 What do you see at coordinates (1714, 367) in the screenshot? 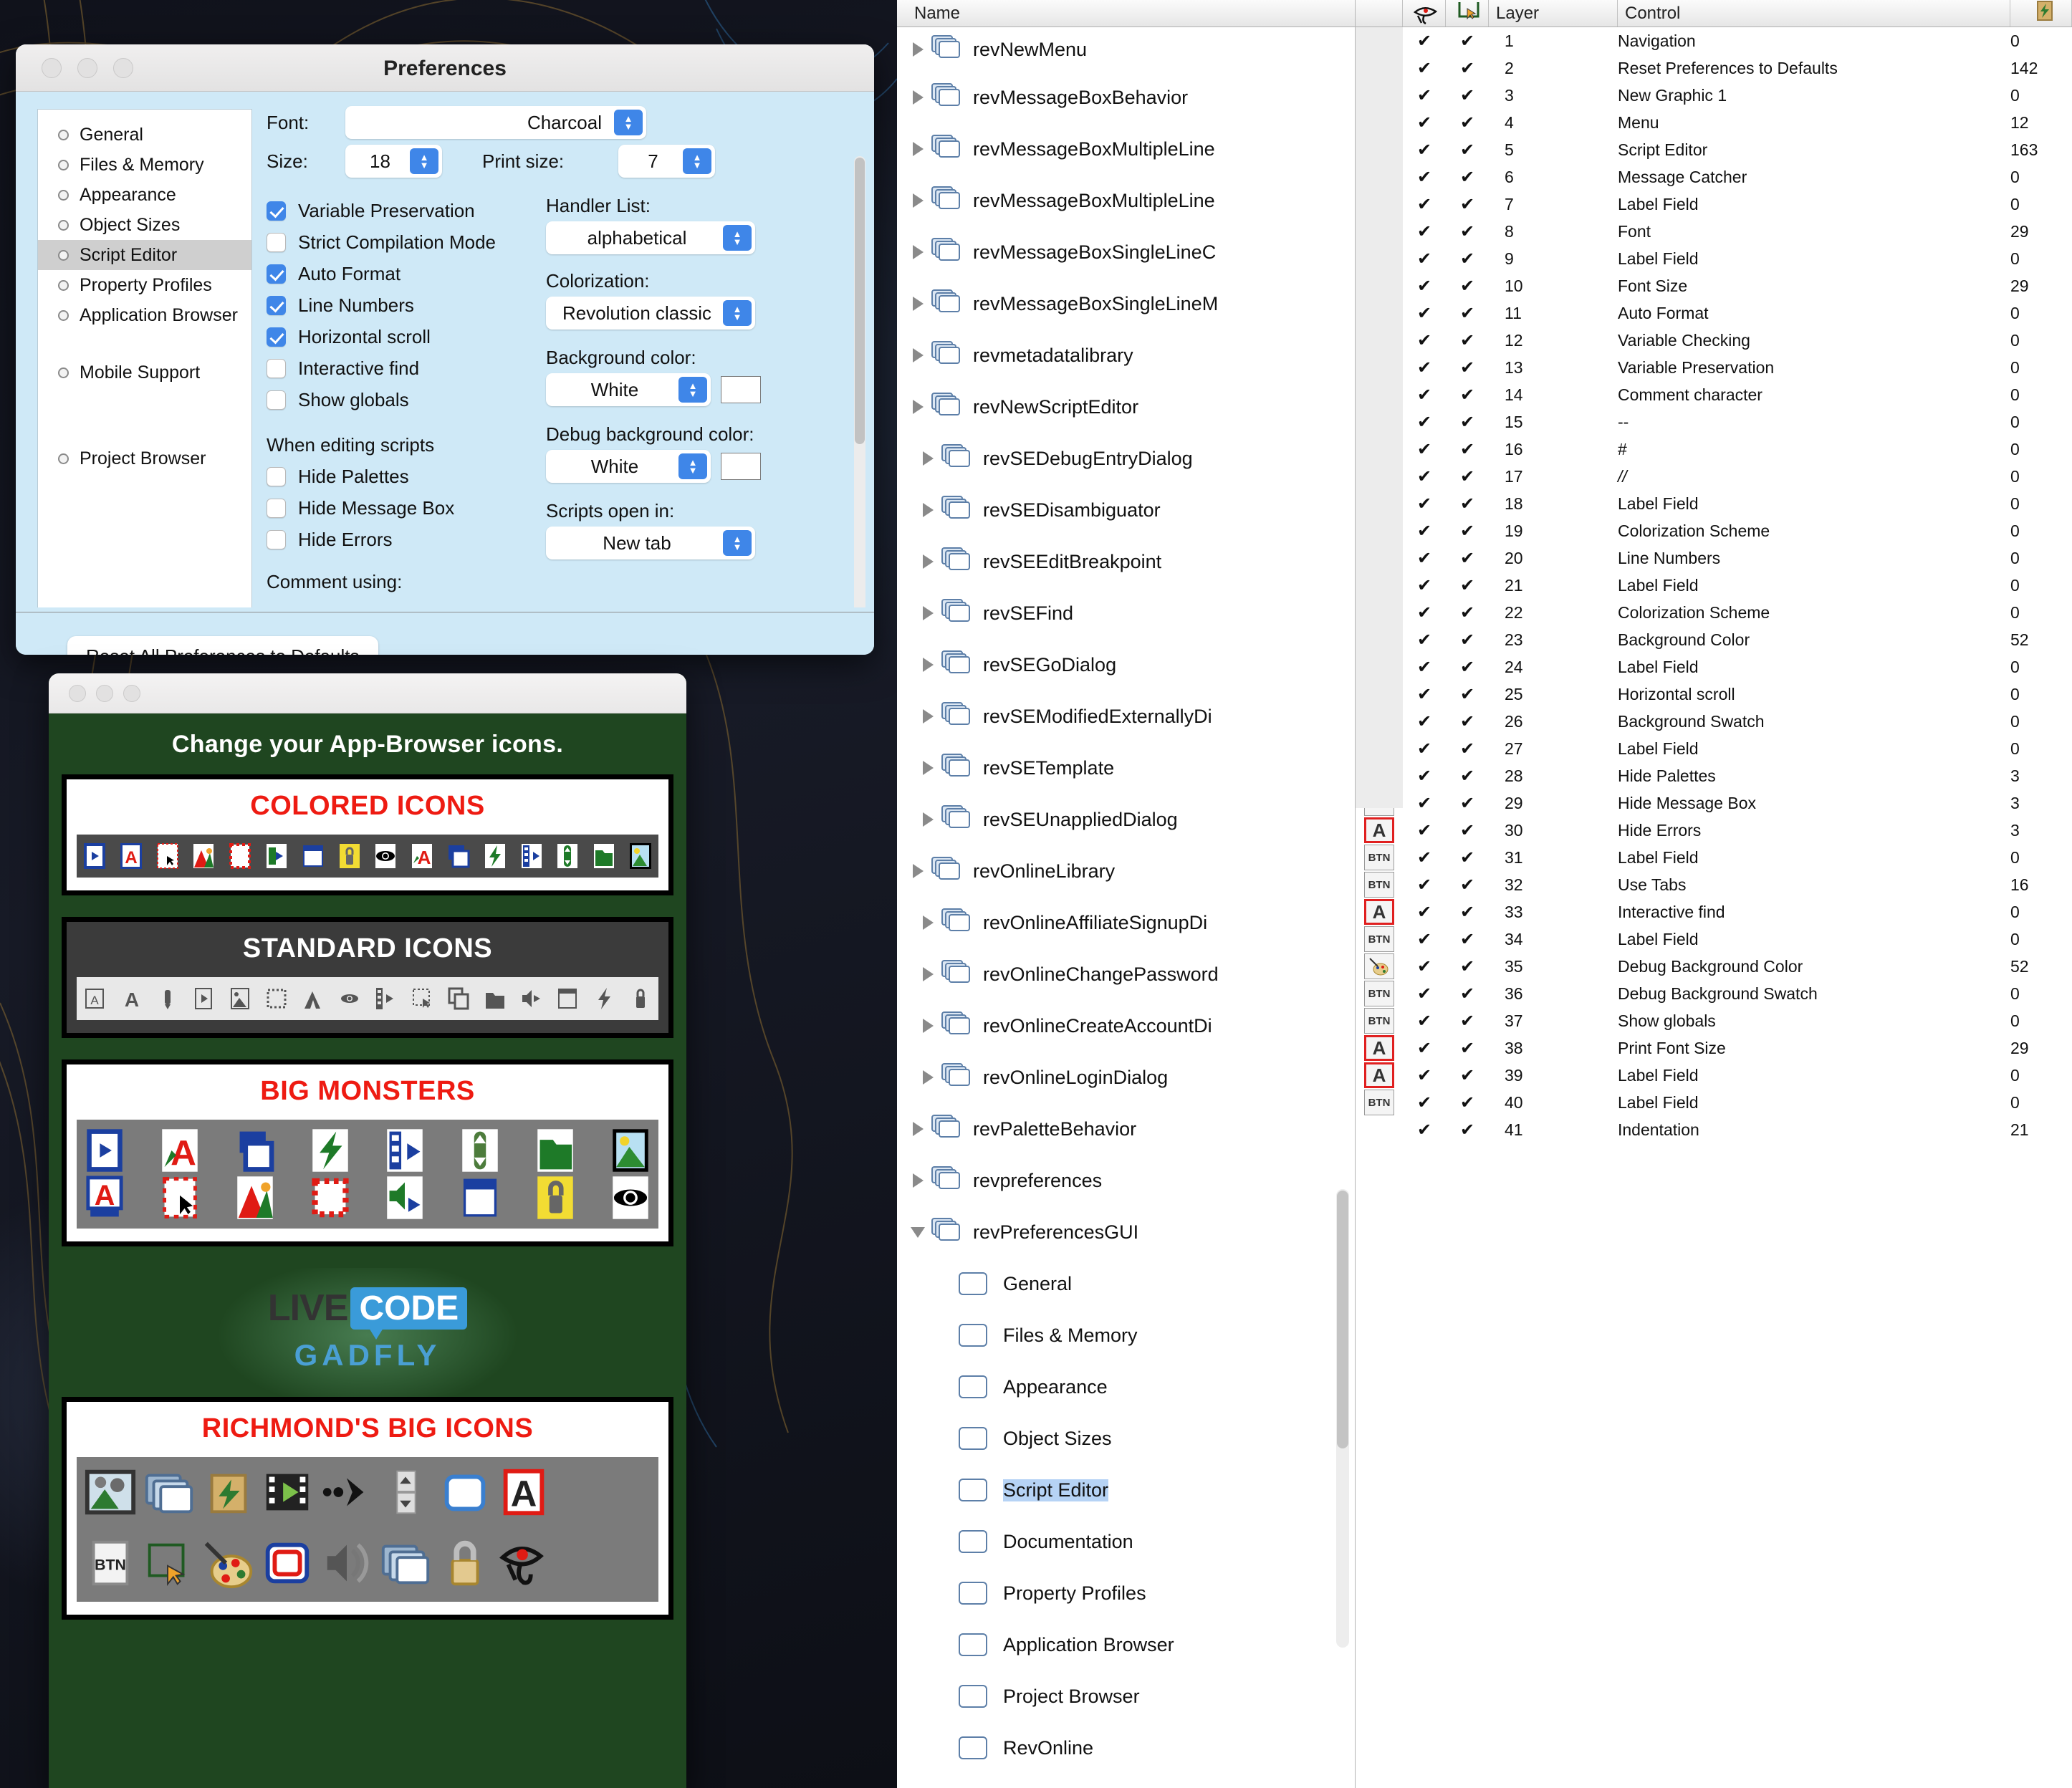
I see `table-row: ✔ ✔ 13 Variable Preservation 0` at bounding box center [1714, 367].